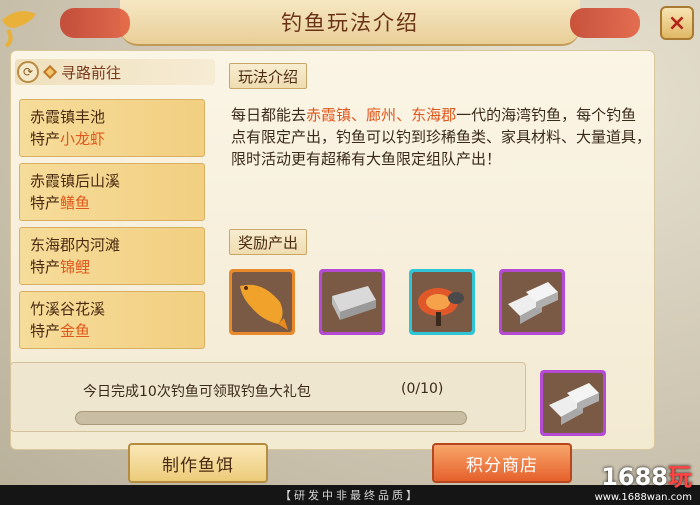 The image size is (700, 505). What do you see at coordinates (68, 117) in the screenshot?
I see `route-name: 赤霞镇丰池` at bounding box center [68, 117].